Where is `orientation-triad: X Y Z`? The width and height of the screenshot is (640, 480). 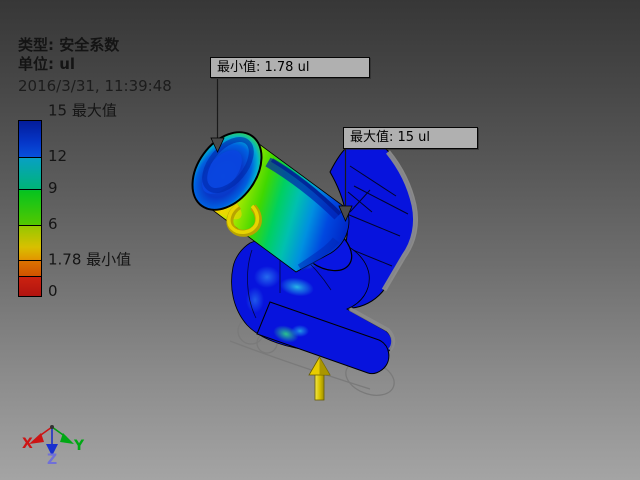 orientation-triad: X Y Z is located at coordinates (53, 446).